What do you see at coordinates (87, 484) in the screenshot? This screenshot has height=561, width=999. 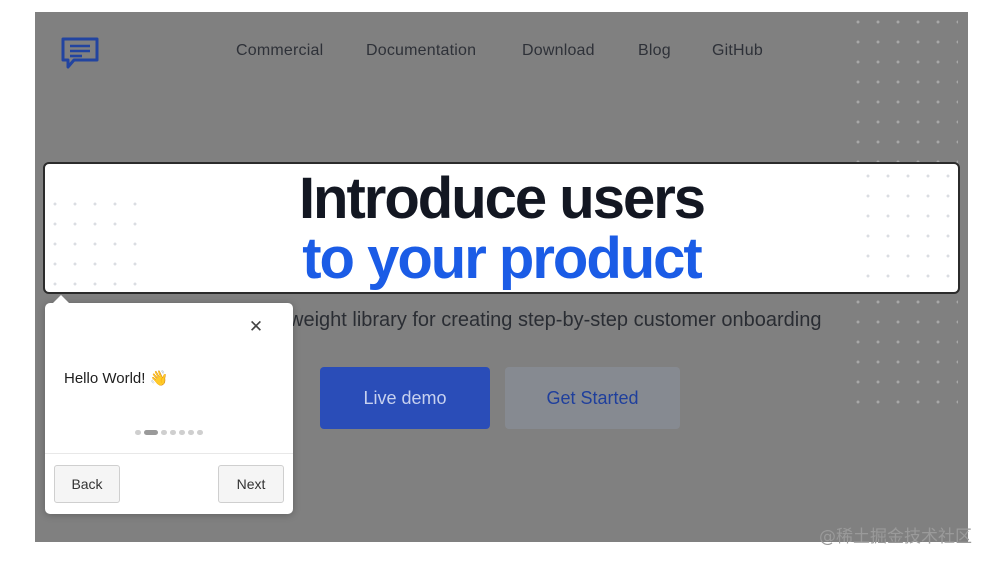 I see `back-button: Back` at bounding box center [87, 484].